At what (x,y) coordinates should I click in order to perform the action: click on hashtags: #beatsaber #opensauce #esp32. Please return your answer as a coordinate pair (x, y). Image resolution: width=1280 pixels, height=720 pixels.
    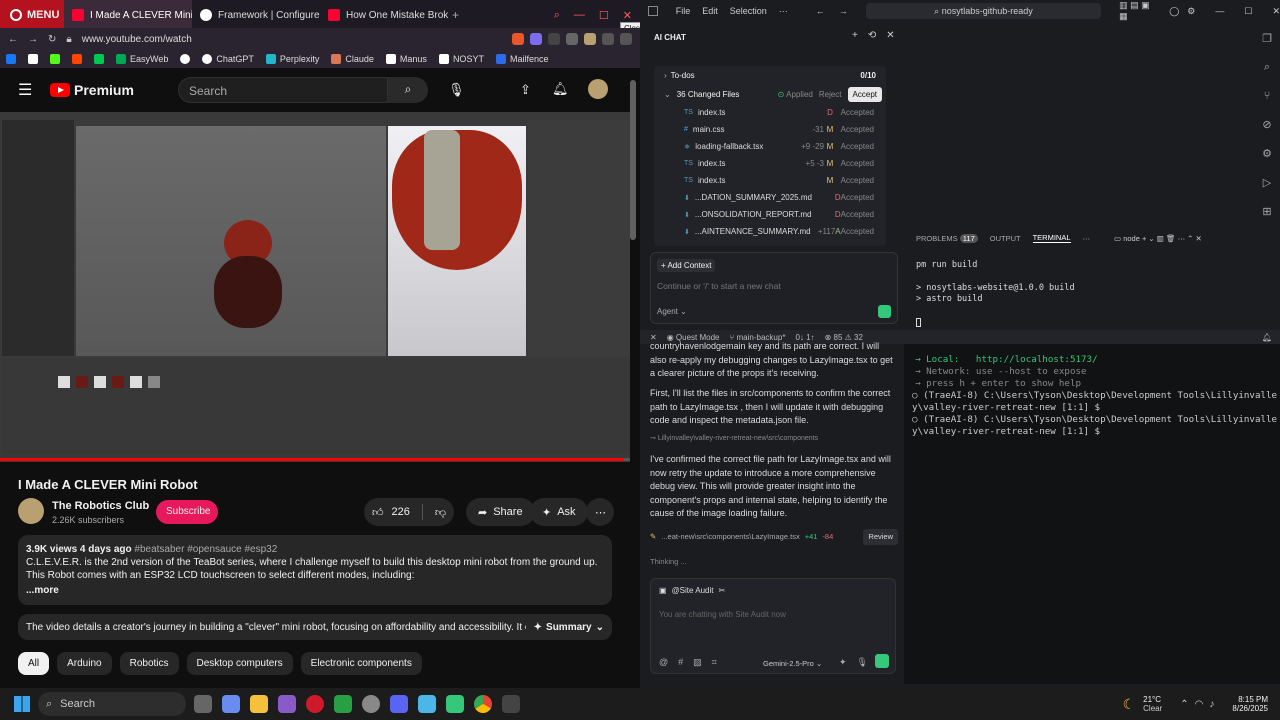
    Looking at the image, I should click on (205, 549).